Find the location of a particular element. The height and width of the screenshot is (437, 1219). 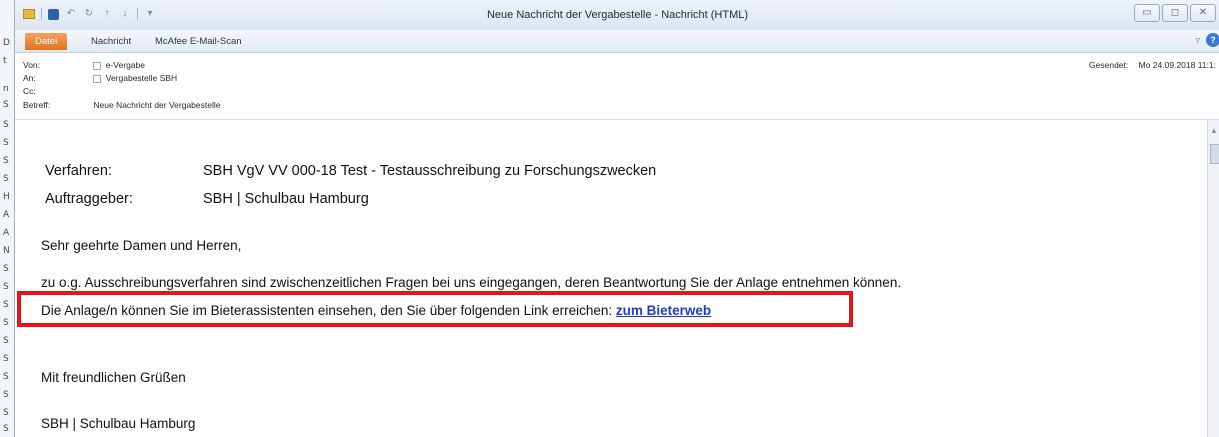

tab-file: Datei is located at coordinates (46, 41).